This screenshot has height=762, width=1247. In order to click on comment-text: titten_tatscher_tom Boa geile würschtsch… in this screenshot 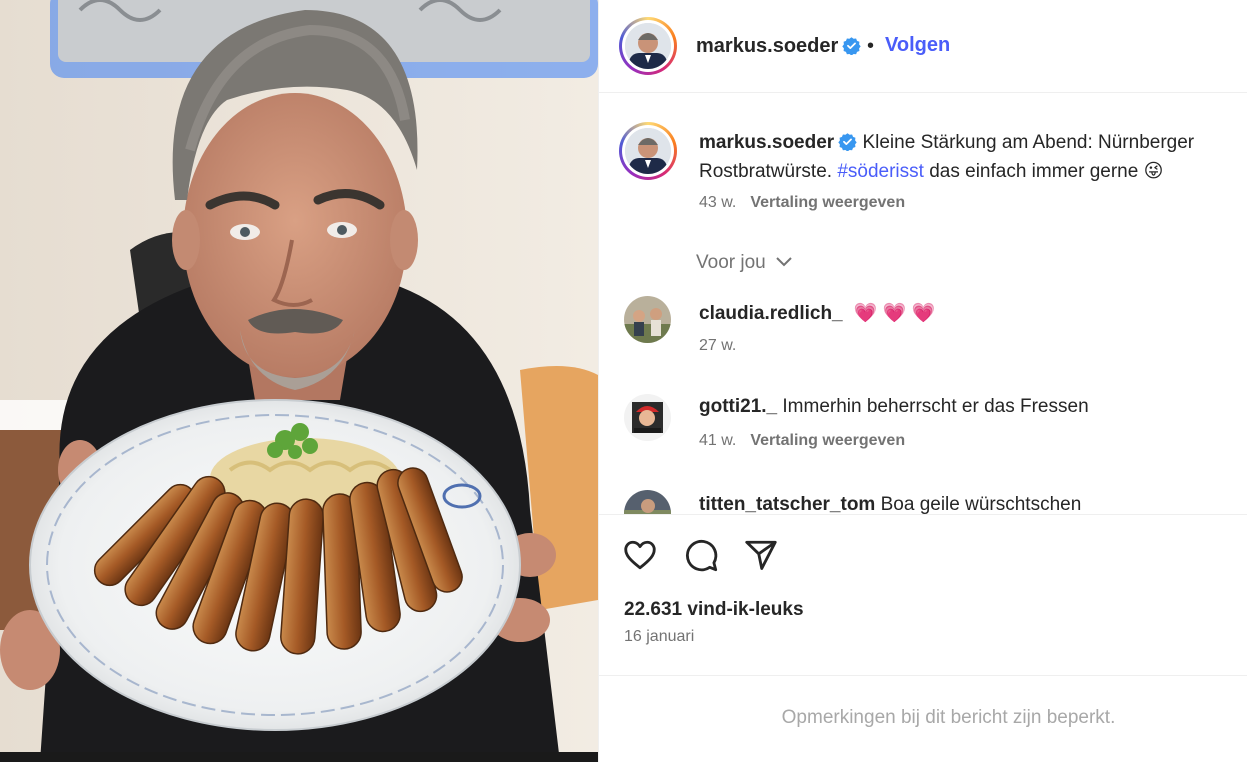, I will do `click(890, 504)`.